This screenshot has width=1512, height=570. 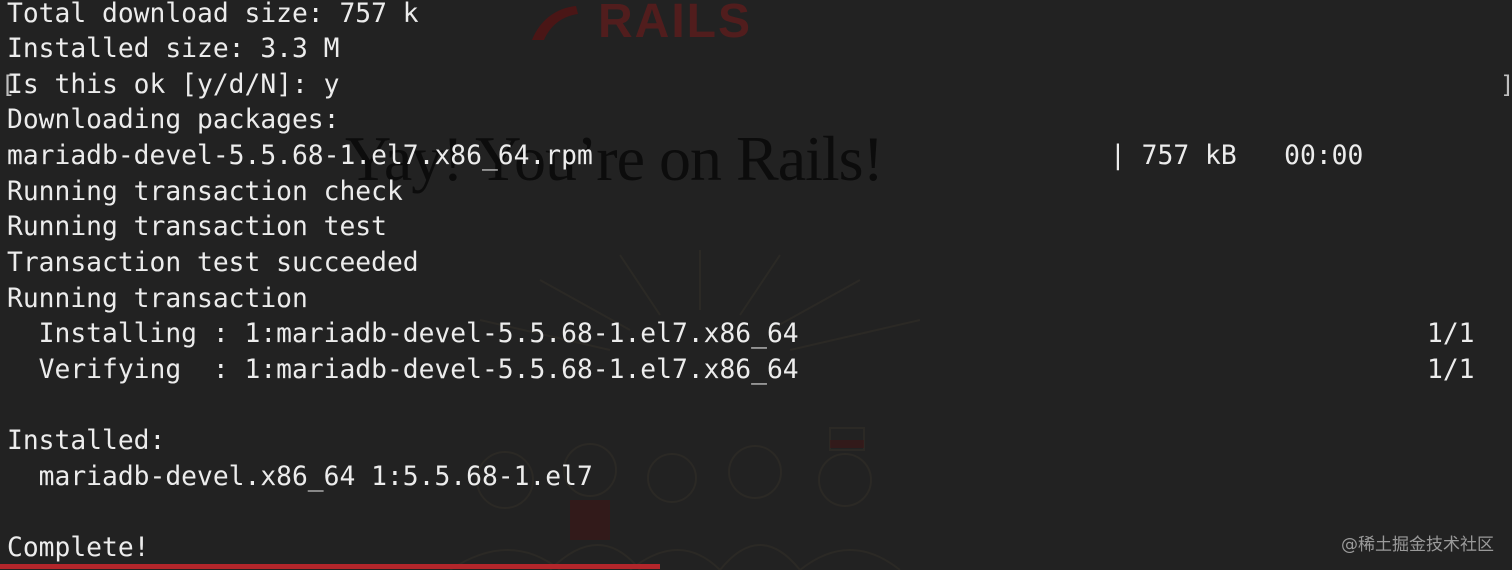 What do you see at coordinates (205, 192) in the screenshot?
I see `terminal-line-transaction-check: Running transaction check` at bounding box center [205, 192].